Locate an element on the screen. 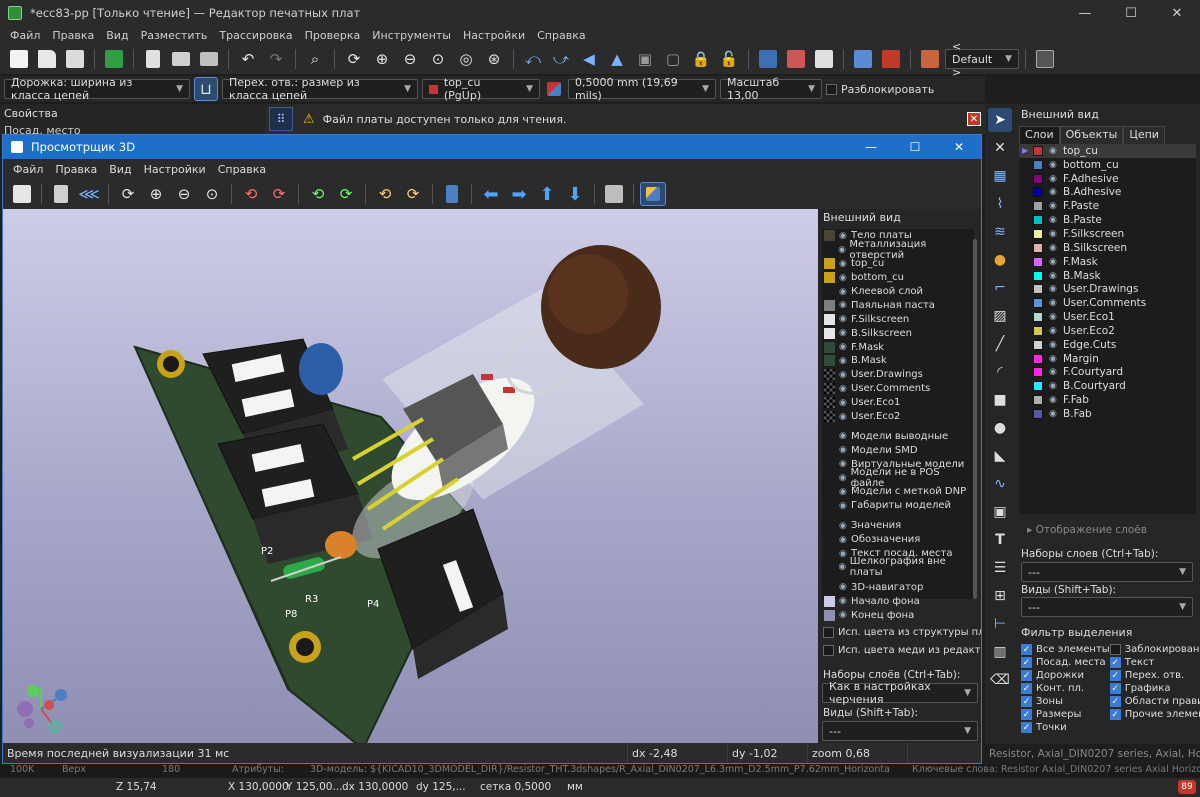  rotate-z-ccw-icon: ⟳ is located at coordinates (413, 194).